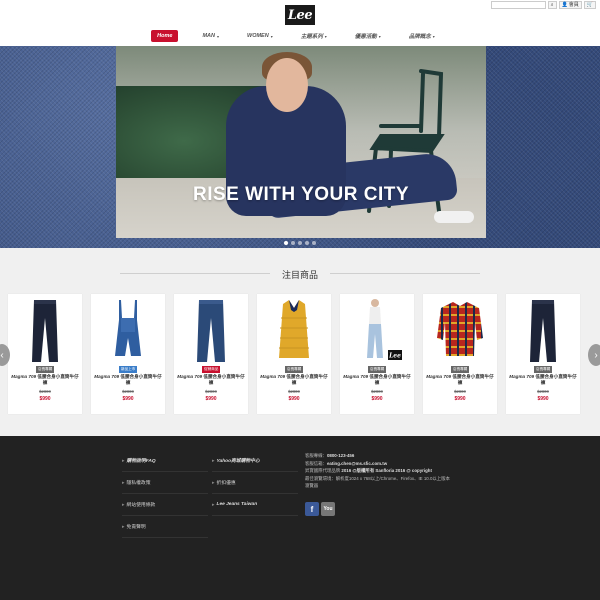  Describe the element at coordinates (394, 356) in the screenshot. I see `lee-logo-text: Lee` at that location.